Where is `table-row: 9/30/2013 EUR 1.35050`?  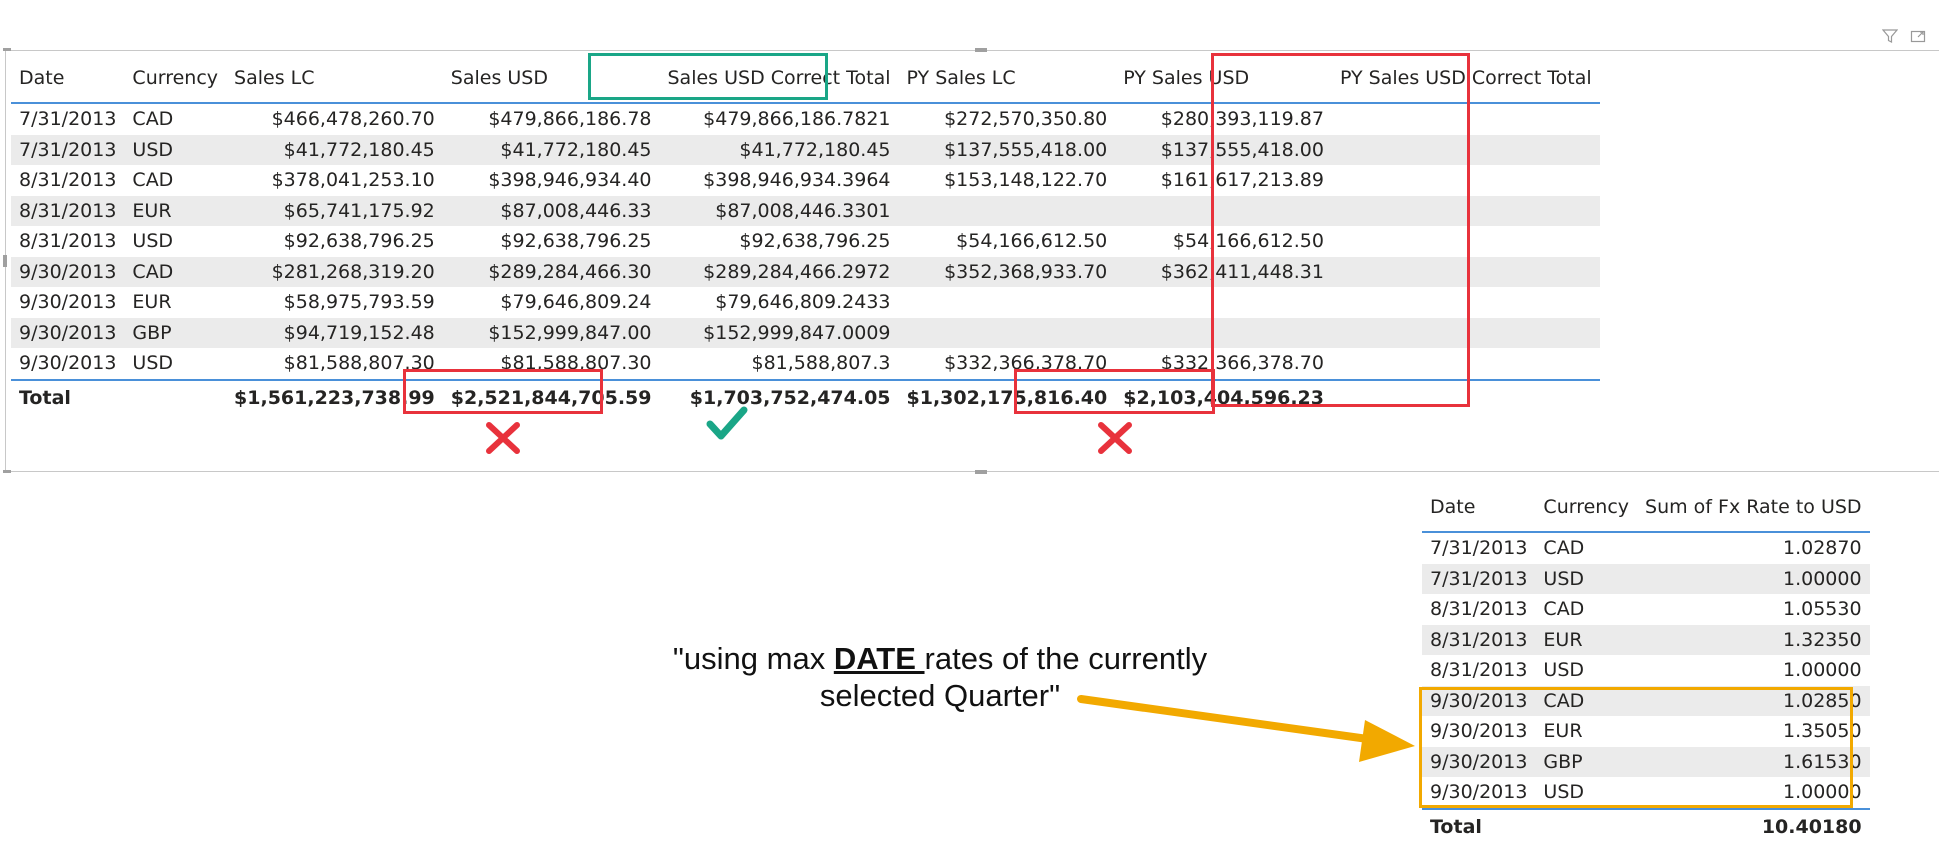
table-row: 9/30/2013 EUR 1.35050 is located at coordinates (1646, 731).